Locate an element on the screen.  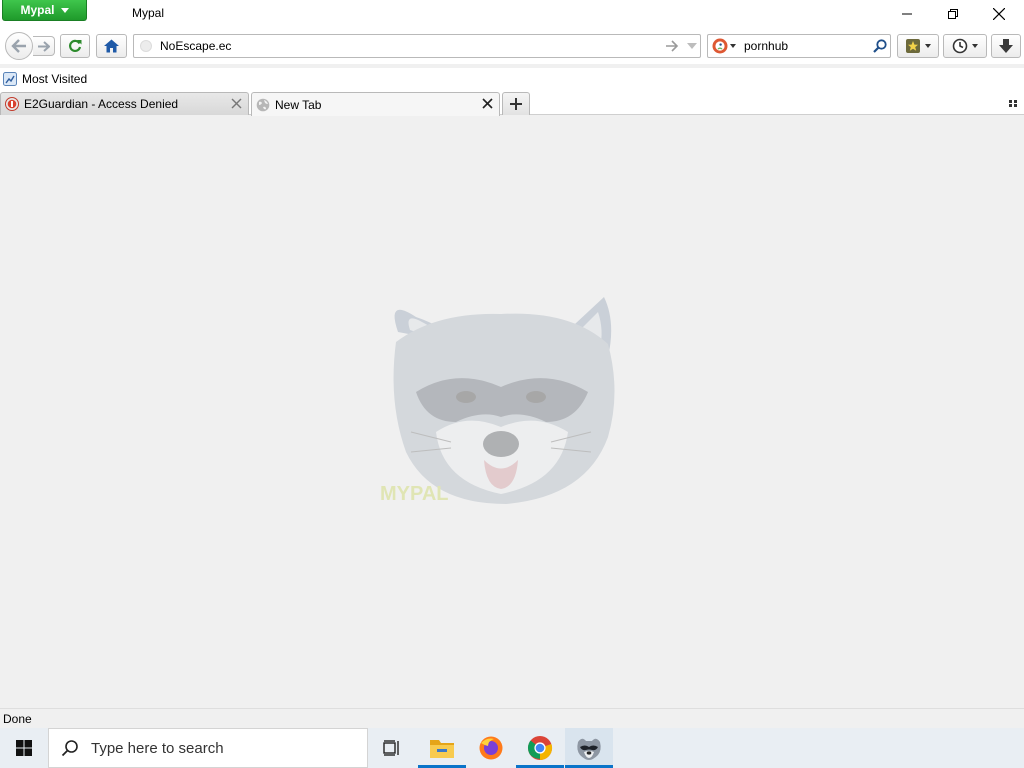
taskbar: Type here to search is located at coordinates (512, 748).